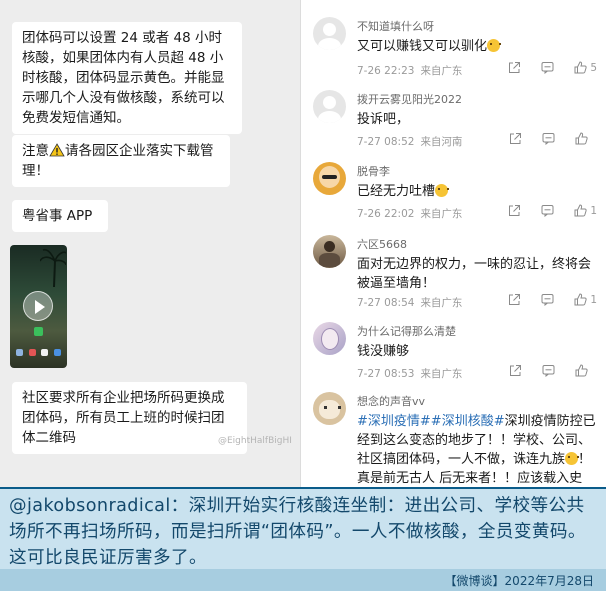 The height and width of the screenshot is (591, 606). What do you see at coordinates (329, 408) in the screenshot?
I see `cat-avatar` at bounding box center [329, 408].